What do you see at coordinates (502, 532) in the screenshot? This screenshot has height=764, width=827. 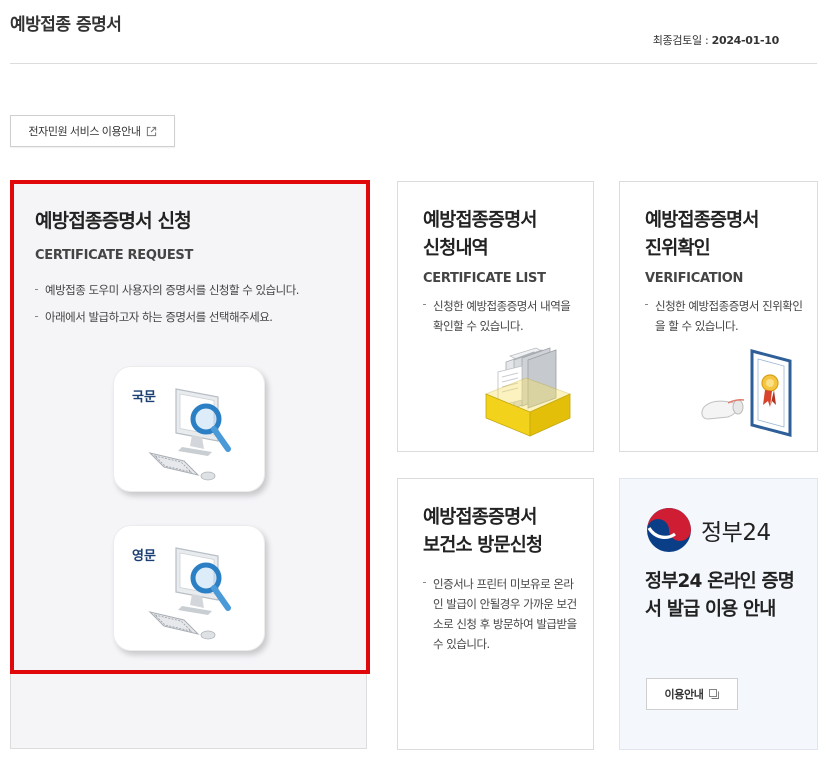 I see `visit-card-title: 예방접종증명서 보건소 방문신청` at bounding box center [502, 532].